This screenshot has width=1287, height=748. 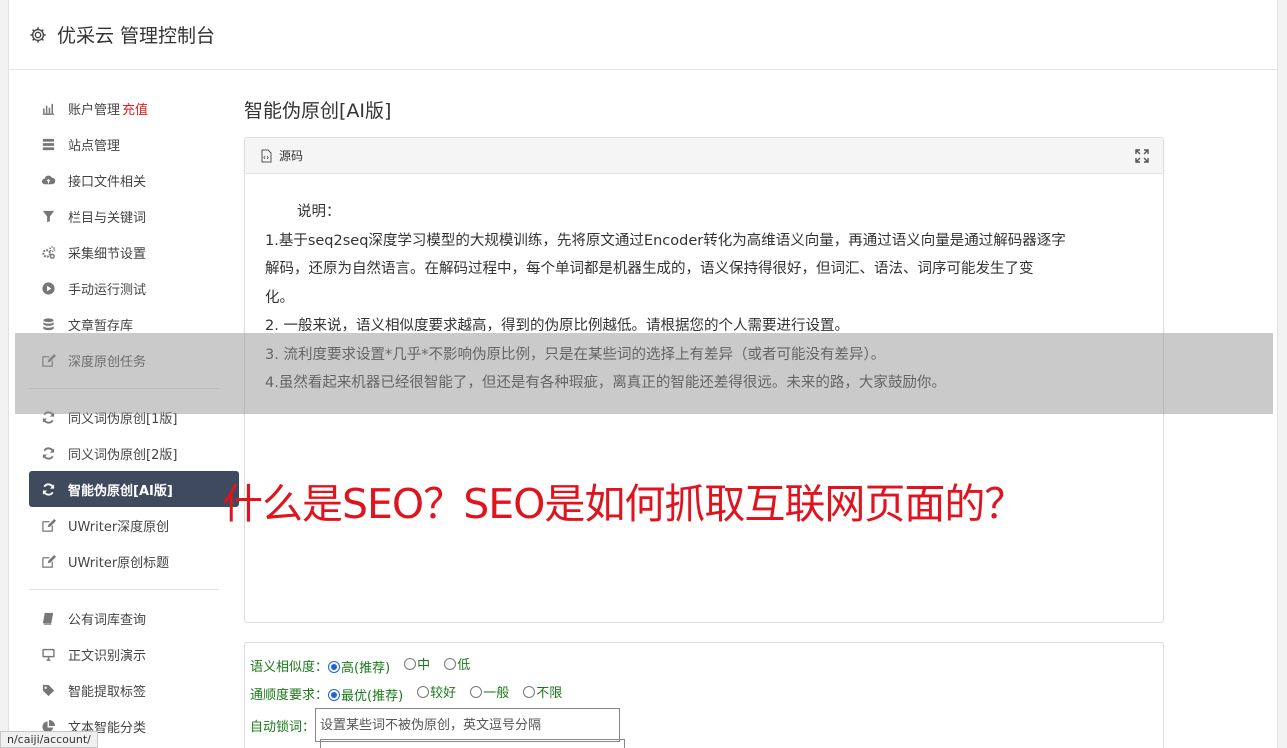 I want to click on fluency-radio-3: 不限, so click(x=542, y=691).